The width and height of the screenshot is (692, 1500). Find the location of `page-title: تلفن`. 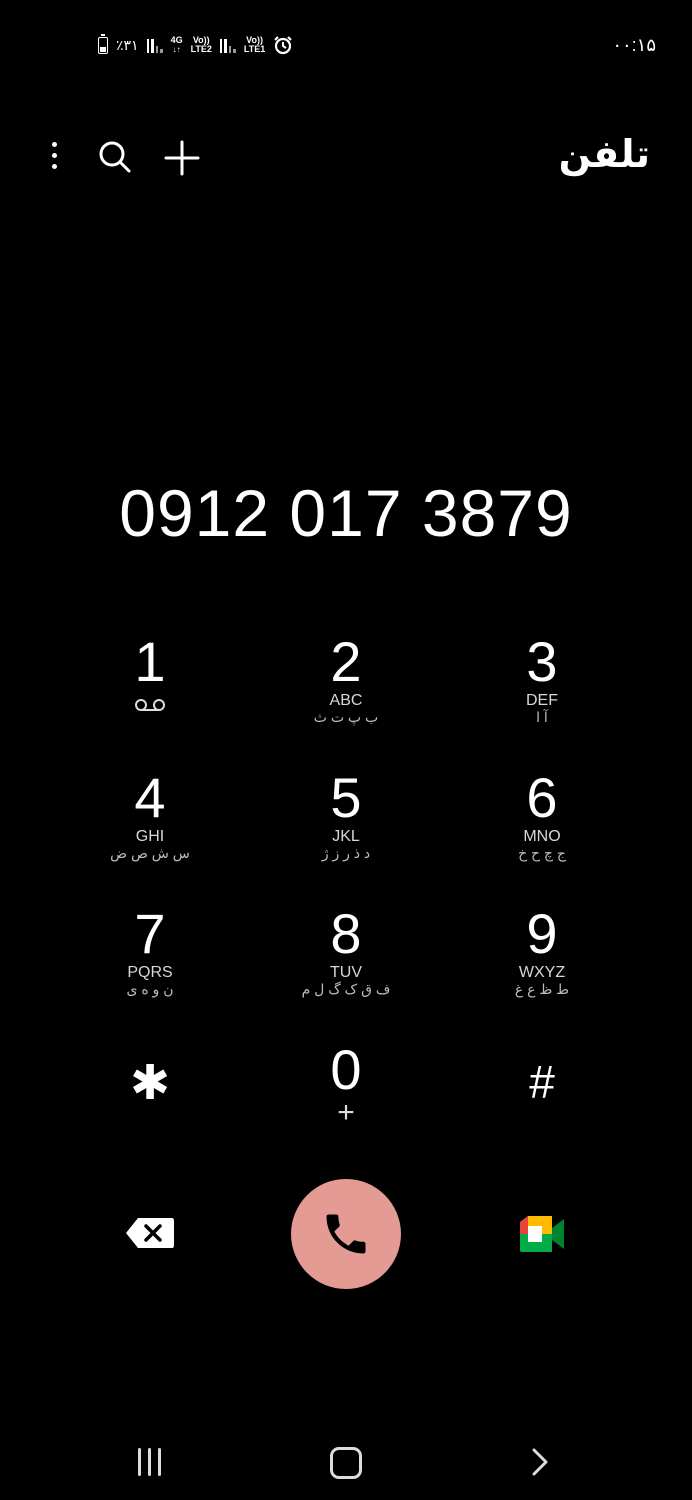

page-title: تلفن is located at coordinates (604, 155).